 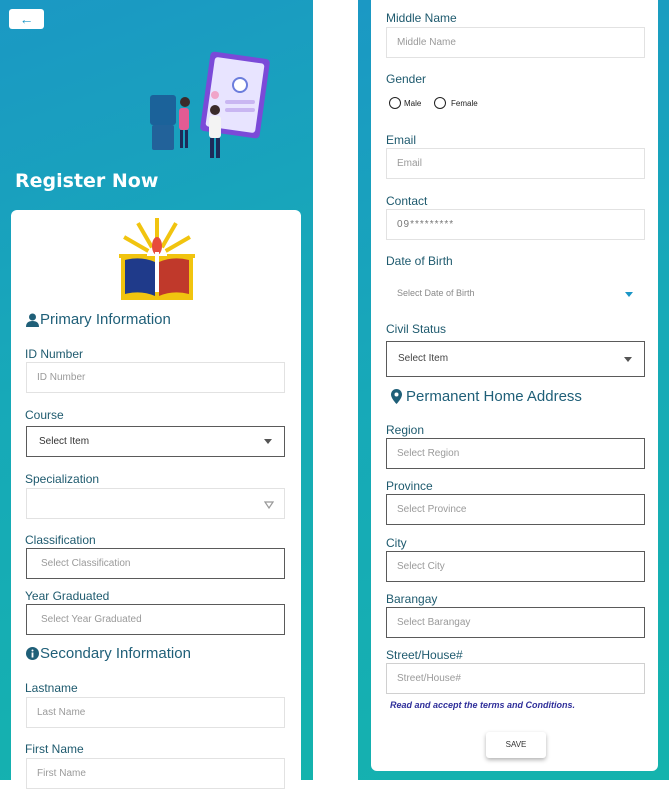 I want to click on back-button: ←, so click(x=26, y=19).